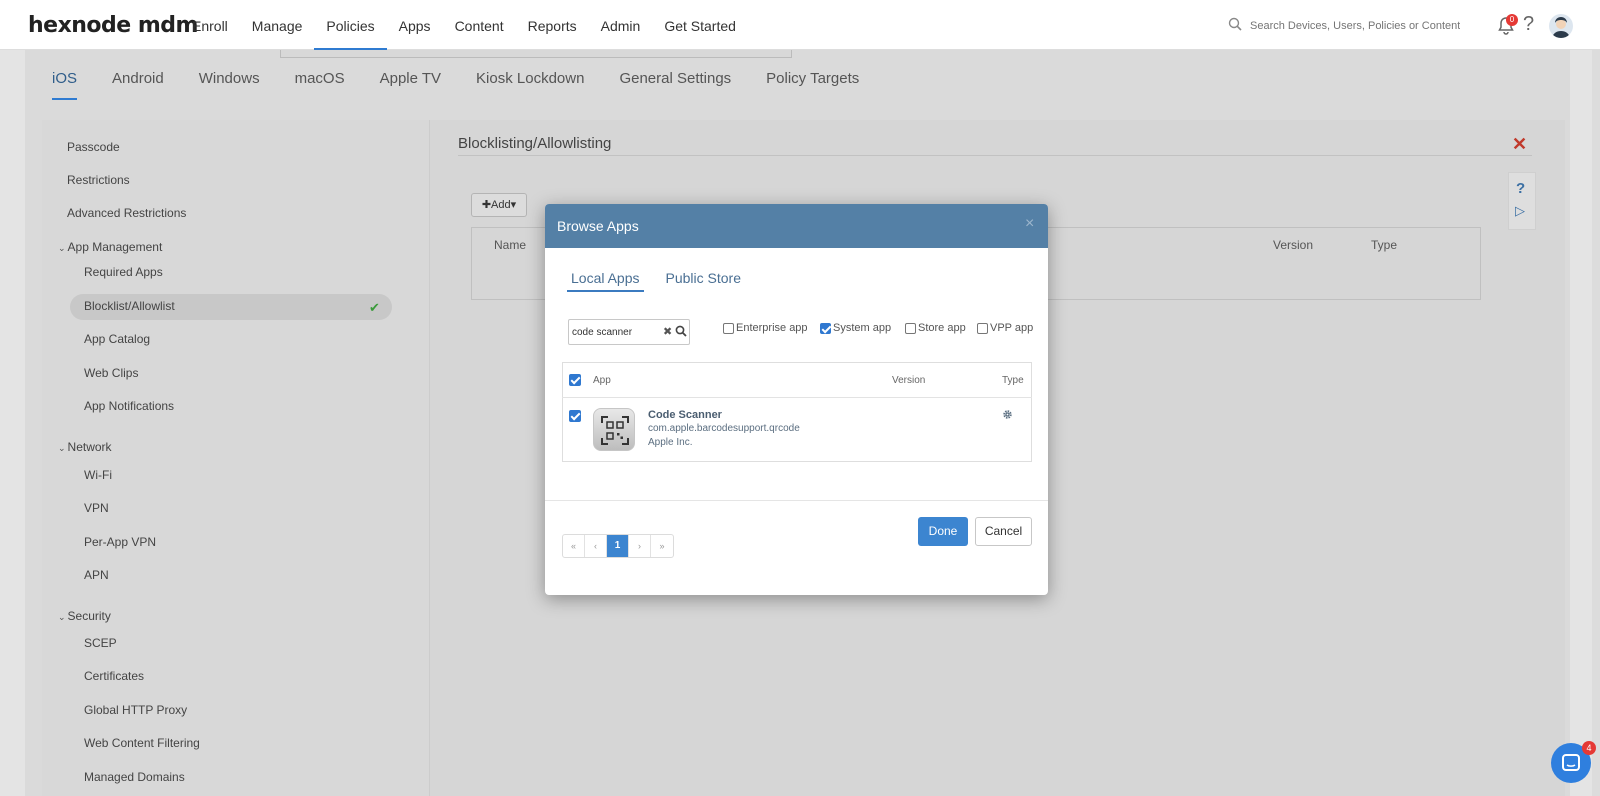 The image size is (1600, 796). What do you see at coordinates (89, 447) in the screenshot?
I see `sidebar-group-label: Network` at bounding box center [89, 447].